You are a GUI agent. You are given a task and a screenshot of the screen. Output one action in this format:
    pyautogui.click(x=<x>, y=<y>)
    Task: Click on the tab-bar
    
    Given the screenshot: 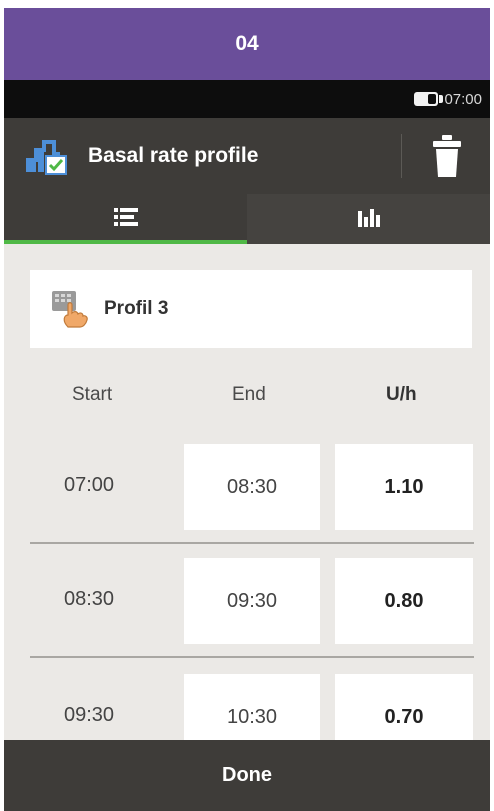 What is the action you would take?
    pyautogui.click(x=247, y=219)
    